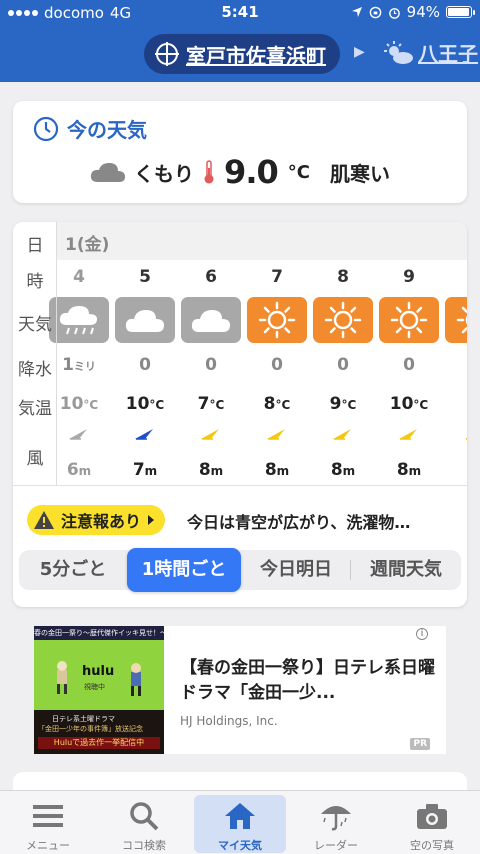 The image size is (480, 854). What do you see at coordinates (423, 12) in the screenshot?
I see `battery-percent: 94%` at bounding box center [423, 12].